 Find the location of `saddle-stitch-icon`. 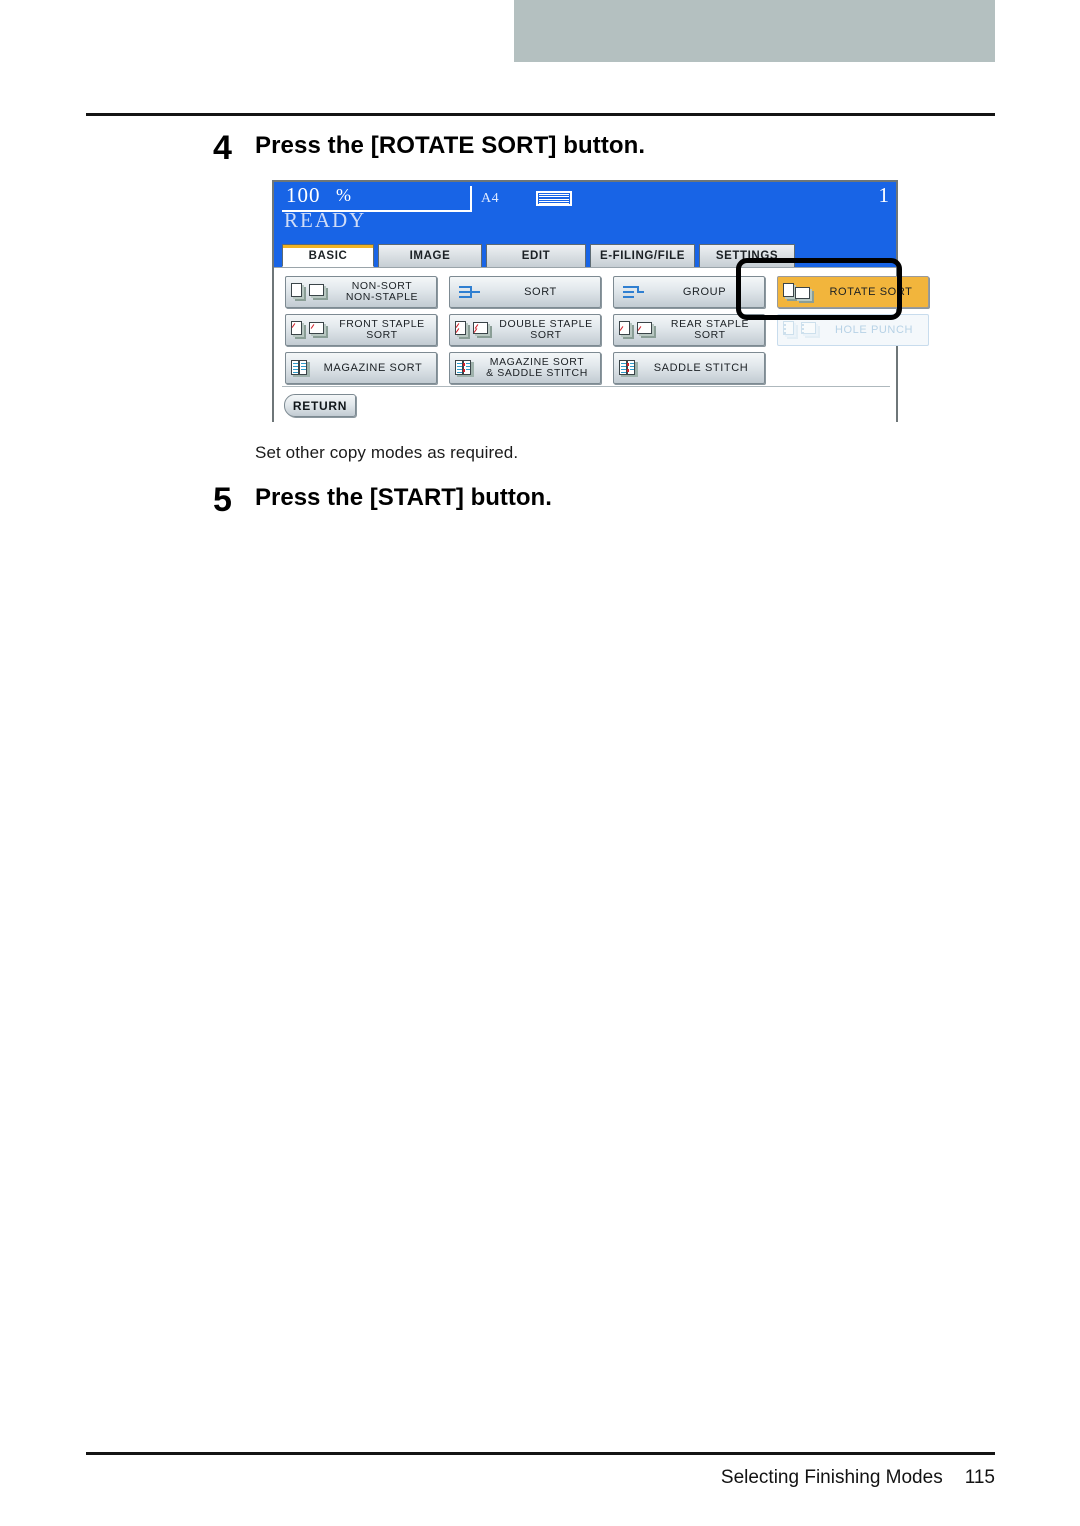

saddle-stitch-icon is located at coordinates (626, 368).